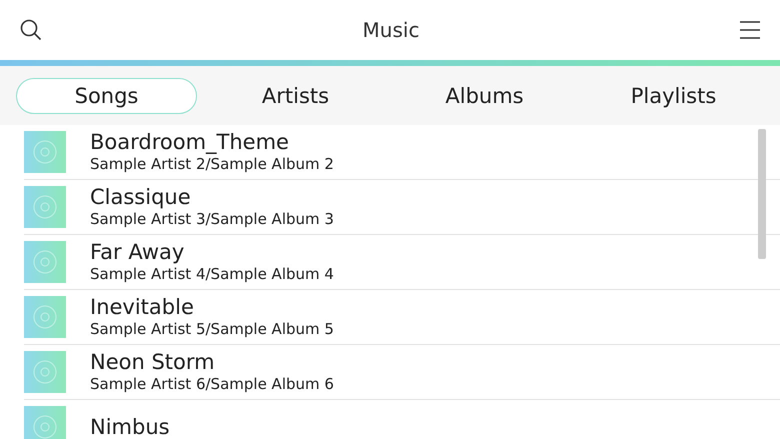 This screenshot has width=780, height=439. Describe the element at coordinates (138, 252) in the screenshot. I see `song-title: Far Away` at that location.